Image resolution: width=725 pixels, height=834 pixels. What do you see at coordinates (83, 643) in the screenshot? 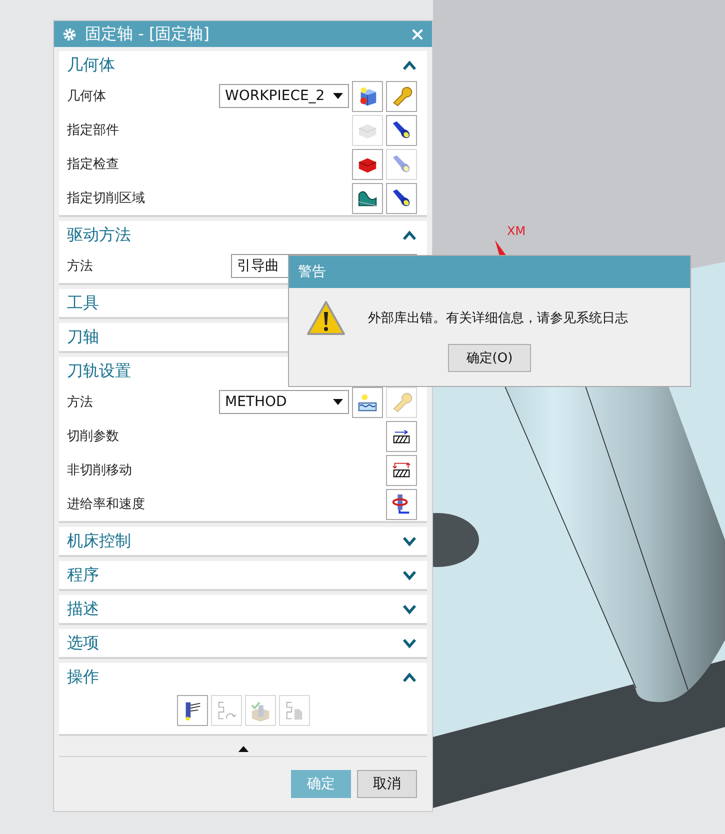
I see `section-title: 选项` at bounding box center [83, 643].